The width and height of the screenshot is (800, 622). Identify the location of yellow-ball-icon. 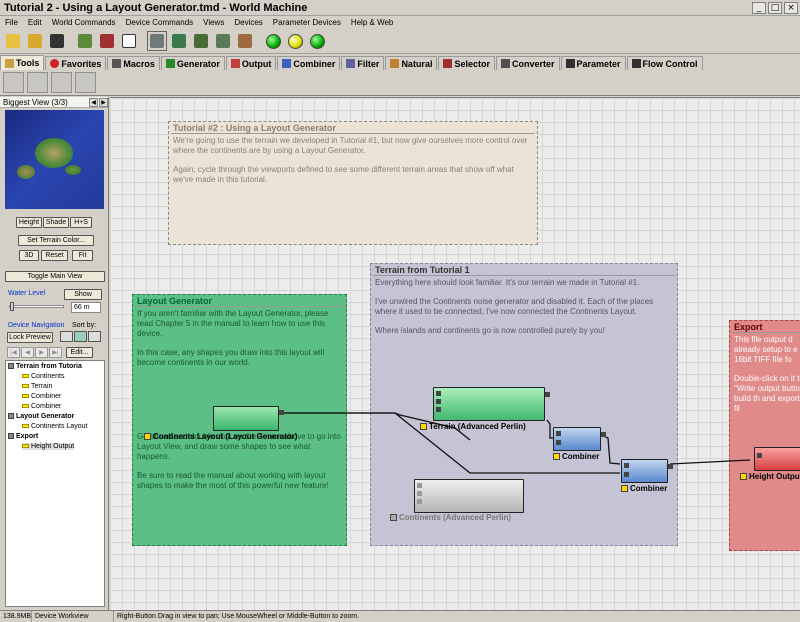
(295, 41).